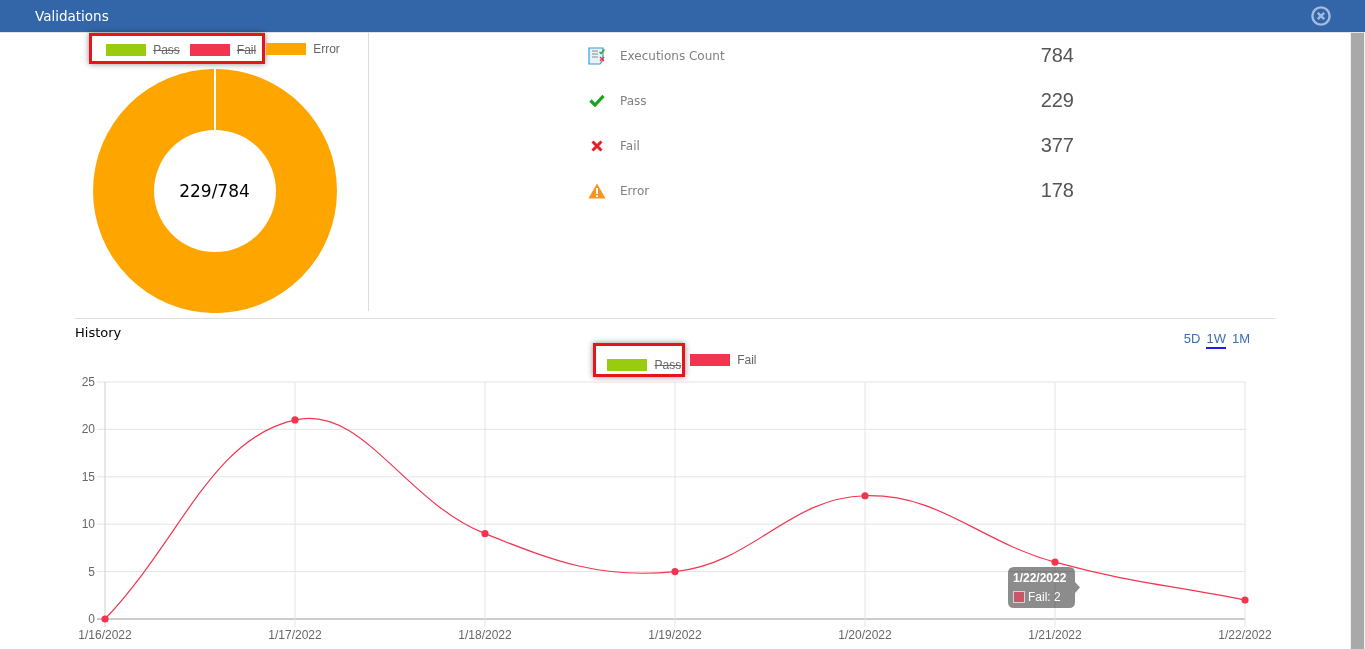 The height and width of the screenshot is (649, 1365). I want to click on x-axis-label: 1/18/2022, so click(485, 635).